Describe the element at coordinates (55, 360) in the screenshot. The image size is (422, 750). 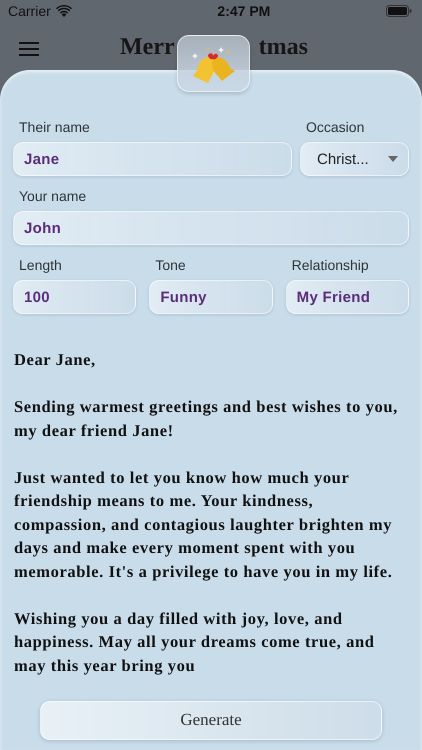
I see `letter-paragraph: Dear Jane,` at that location.